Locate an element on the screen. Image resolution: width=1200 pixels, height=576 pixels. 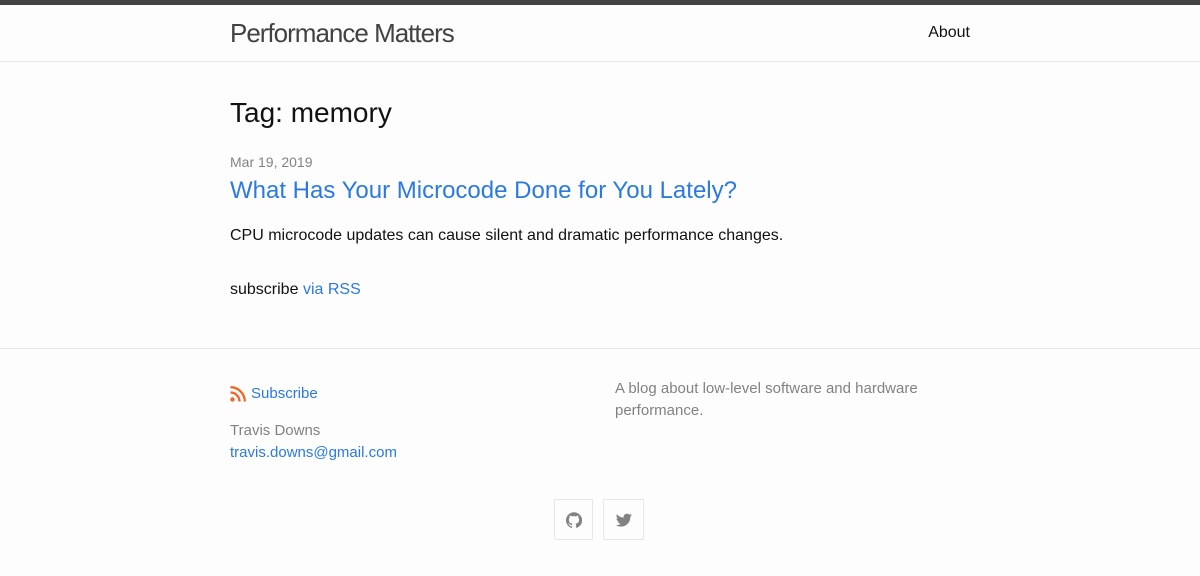
github-icon is located at coordinates (573, 519).